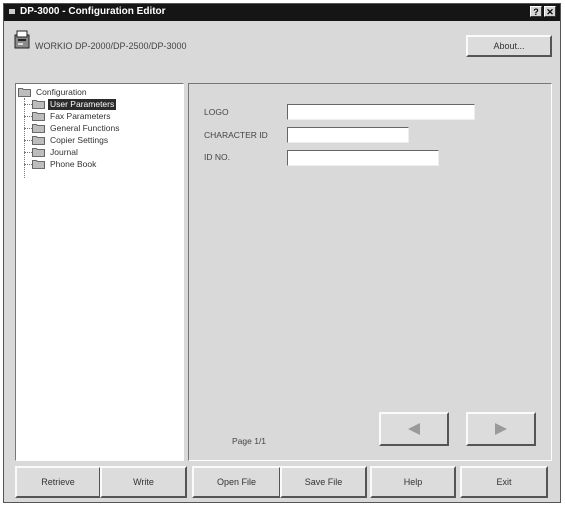 Image resolution: width=565 pixels, height=506 pixels. Describe the element at coordinates (93, 11) in the screenshot. I see `window-title: DP-3000 - Configuration Editor` at that location.